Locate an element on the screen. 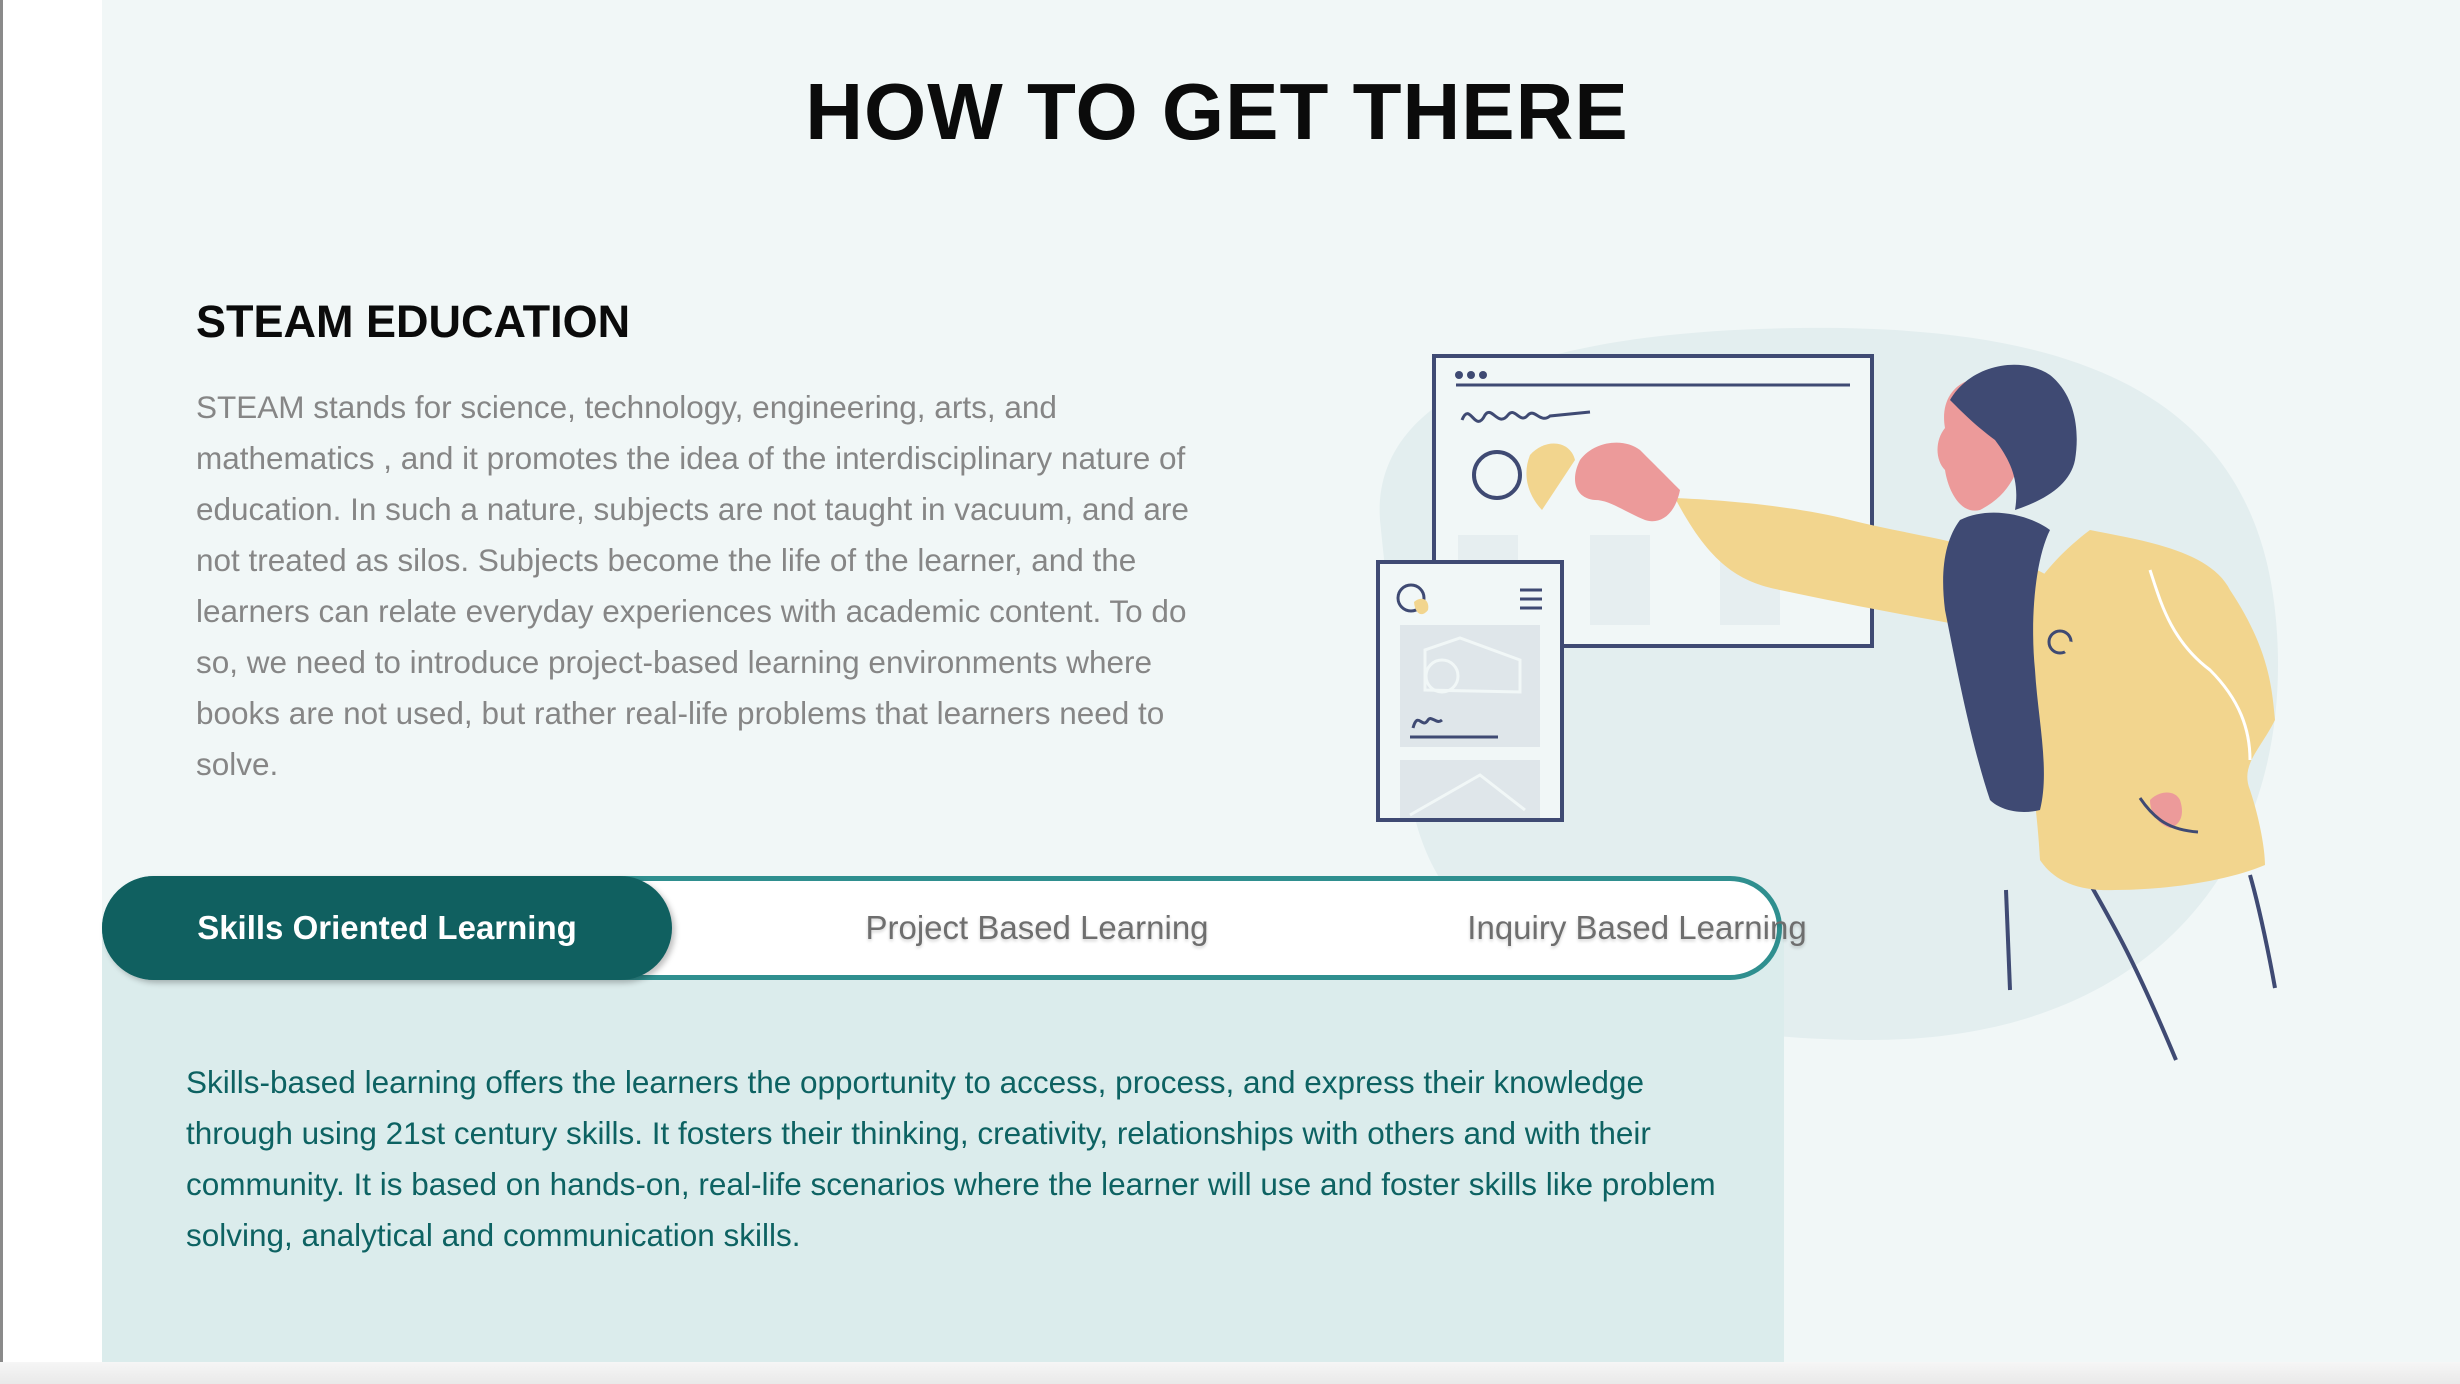  tab-inquiry-based-learning: Inquiry Based Learning is located at coordinates (1637, 928).